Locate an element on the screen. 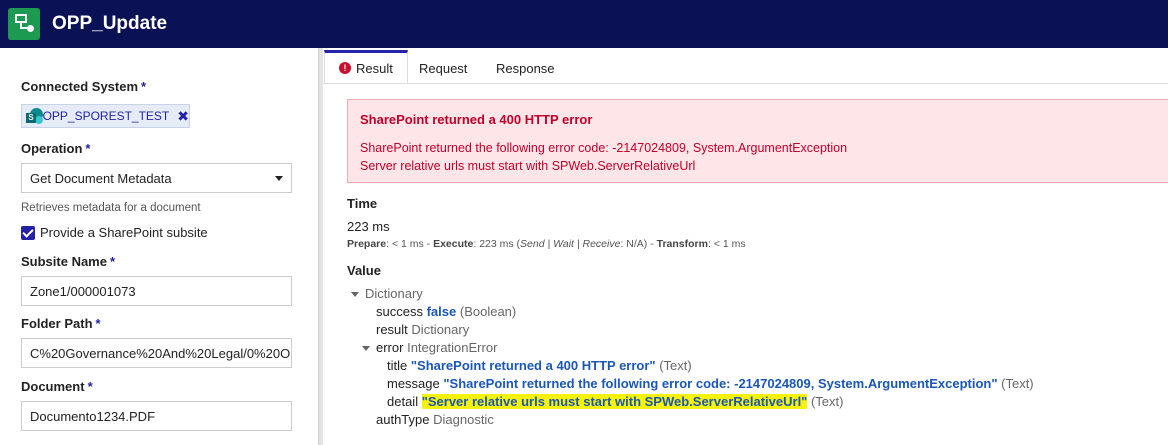  folder-path-label: Folder Path * is located at coordinates (61, 323).